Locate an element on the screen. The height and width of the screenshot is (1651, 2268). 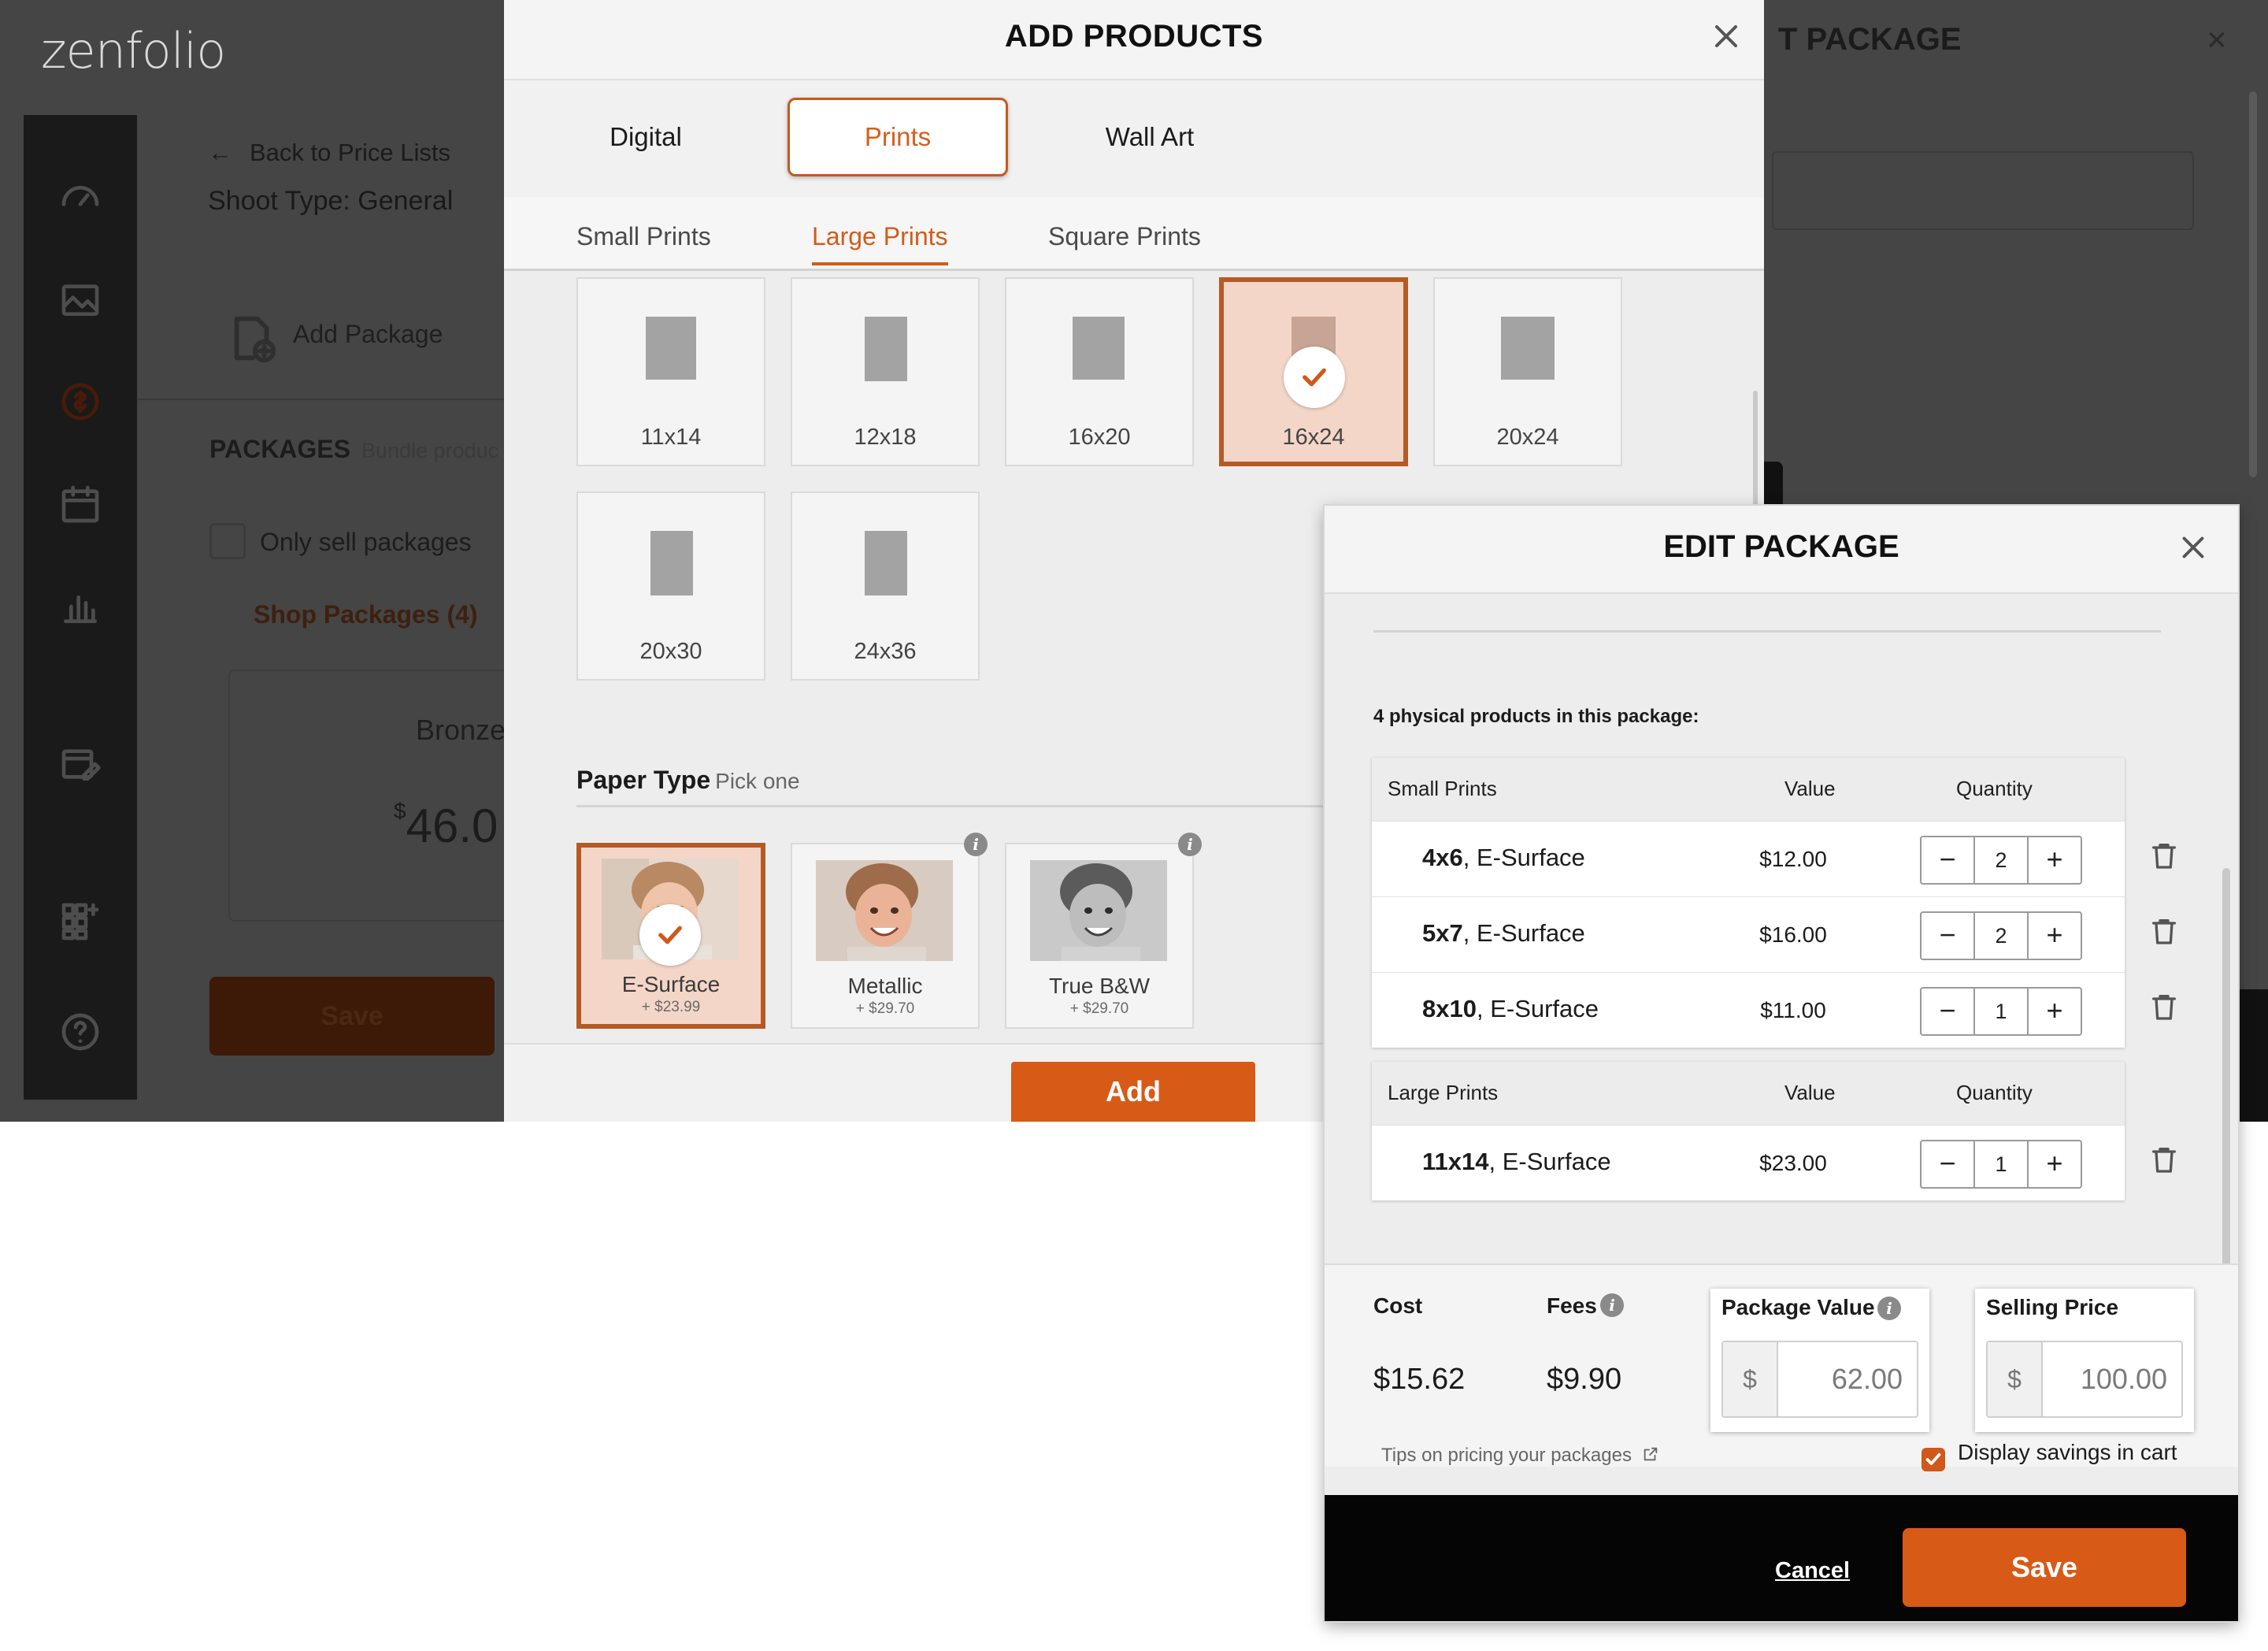
selling-price-input: 100.00 is located at coordinates (2124, 1379).